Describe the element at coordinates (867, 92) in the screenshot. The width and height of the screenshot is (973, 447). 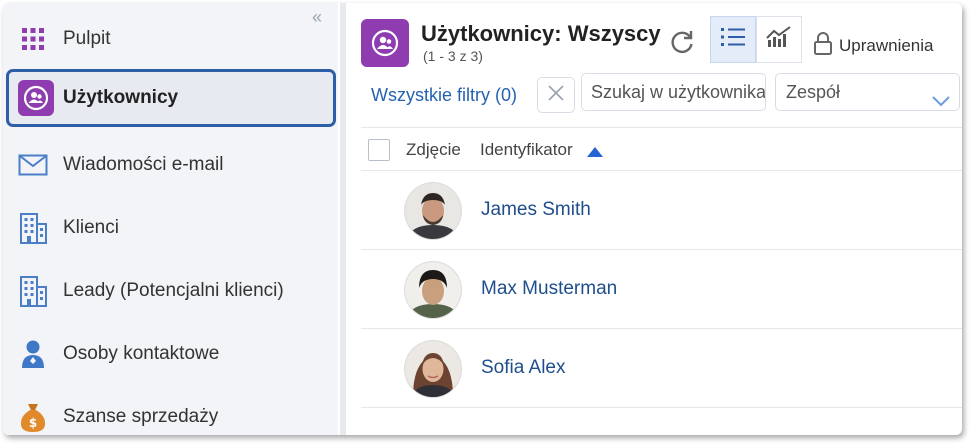
I see `team-select: Zespół` at that location.